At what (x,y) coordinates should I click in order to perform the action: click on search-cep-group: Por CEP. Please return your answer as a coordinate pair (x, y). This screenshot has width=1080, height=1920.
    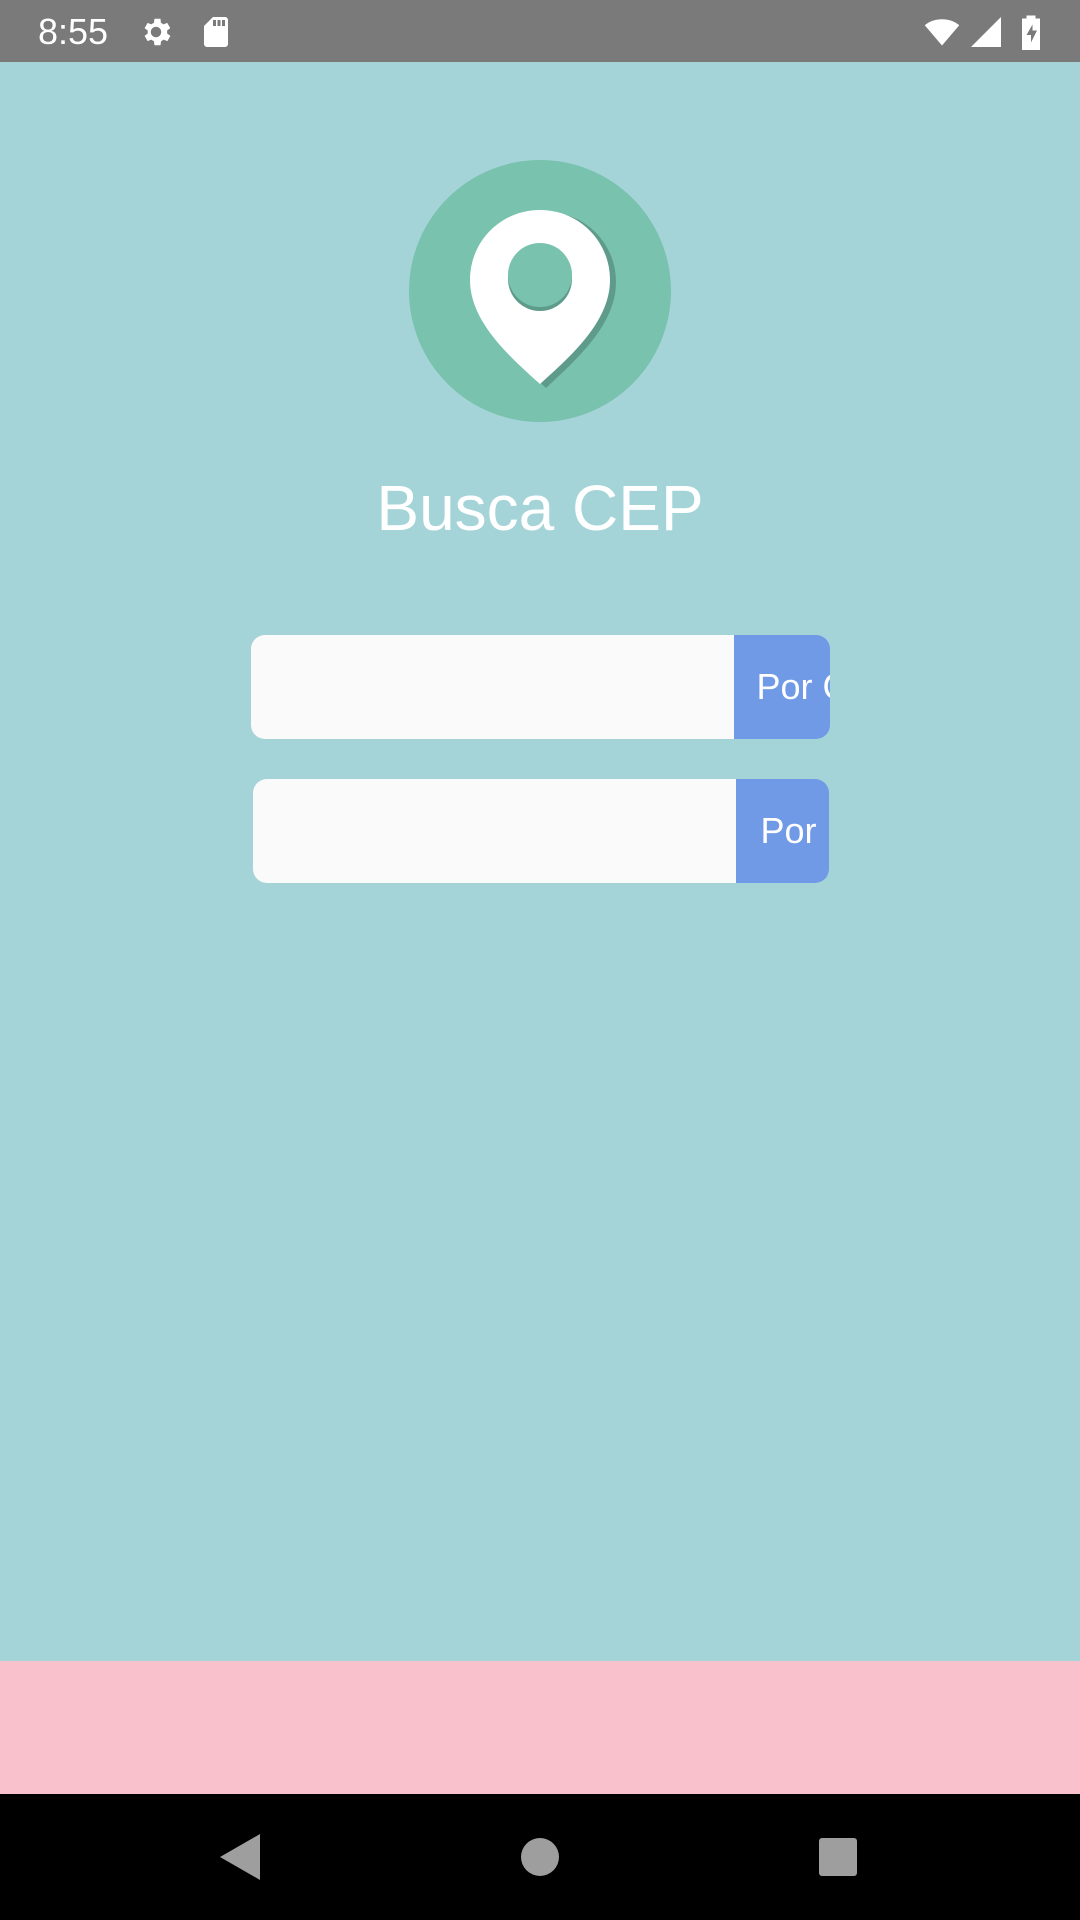
    Looking at the image, I should click on (540, 687).